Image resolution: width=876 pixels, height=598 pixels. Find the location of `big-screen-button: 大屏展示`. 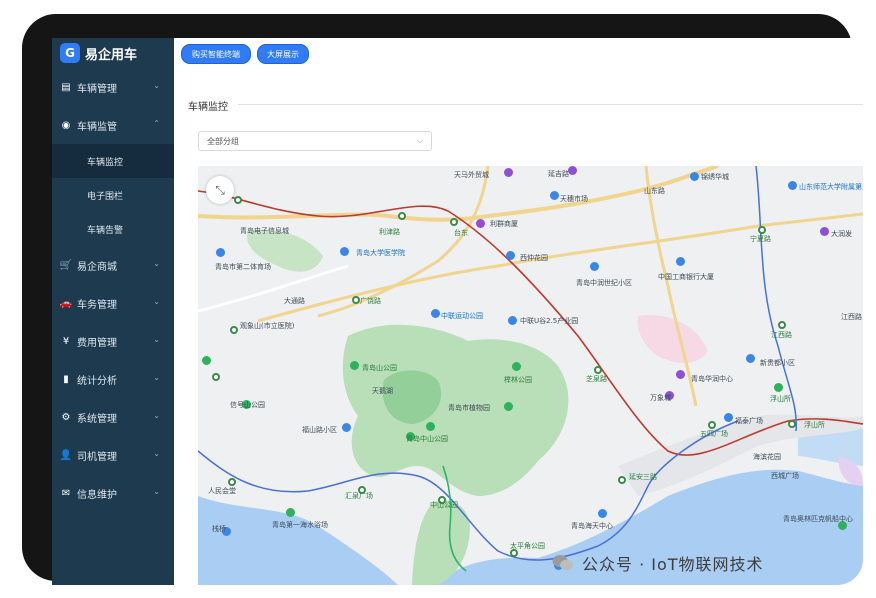

big-screen-button: 大屏展示 is located at coordinates (283, 54).